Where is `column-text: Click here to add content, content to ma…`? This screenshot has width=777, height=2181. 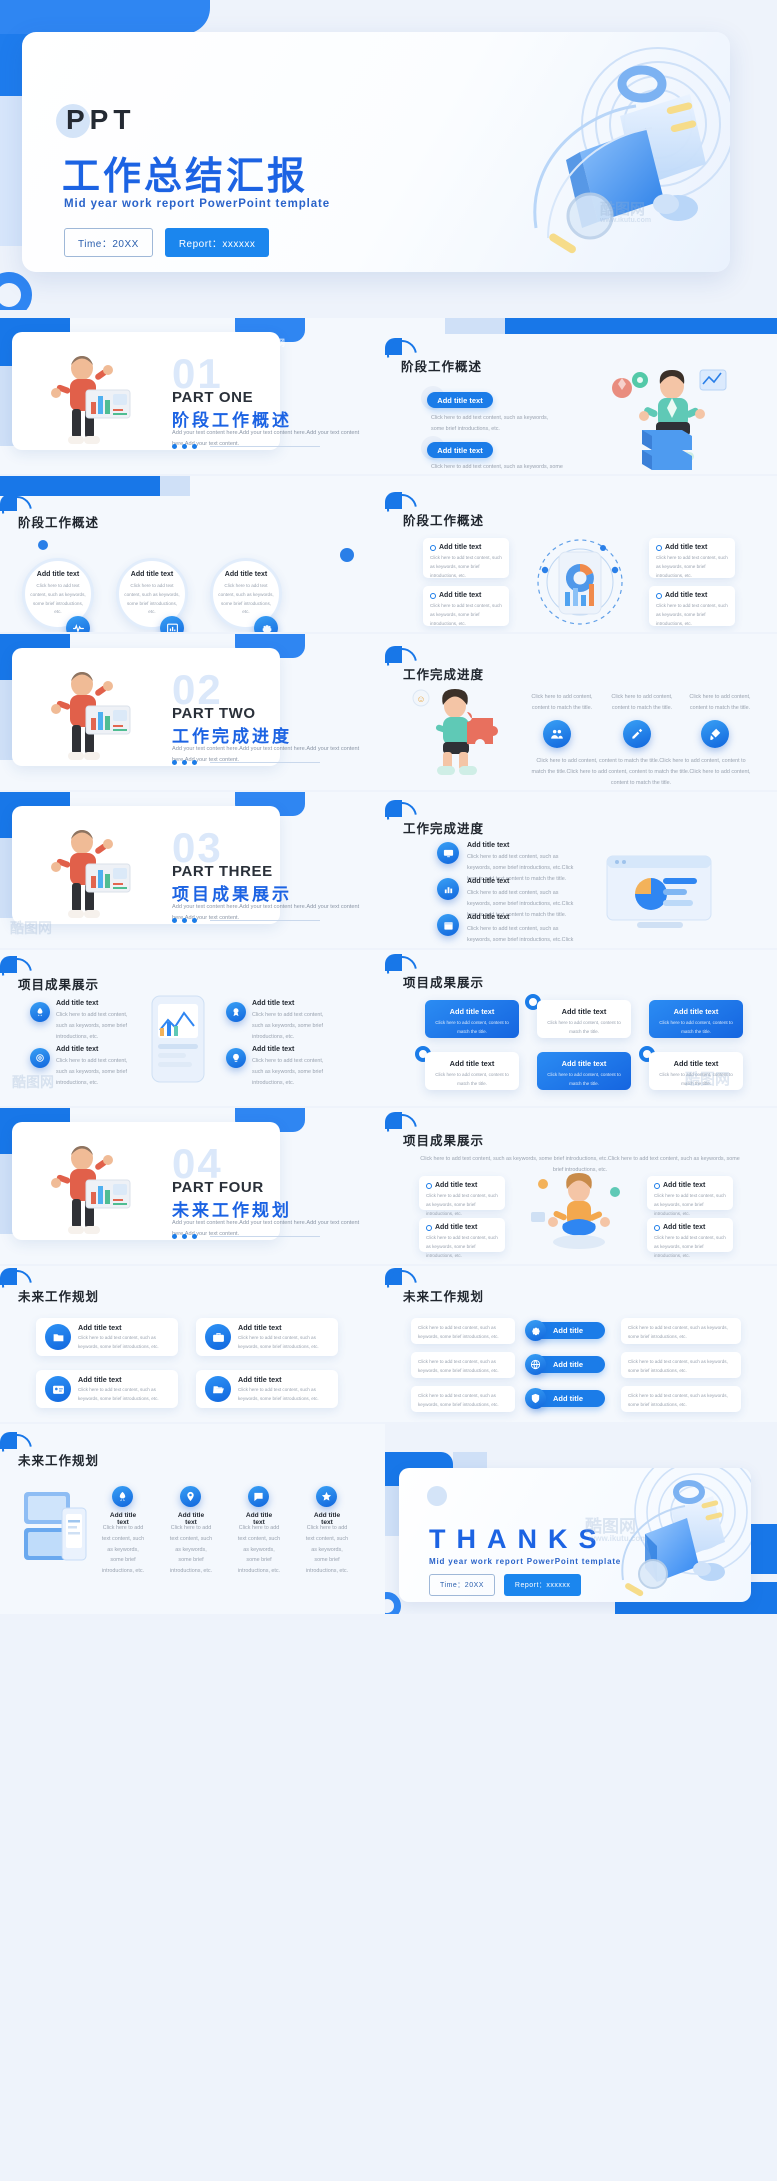
column-text: Click here to add content, content to ma… is located at coordinates (642, 702).